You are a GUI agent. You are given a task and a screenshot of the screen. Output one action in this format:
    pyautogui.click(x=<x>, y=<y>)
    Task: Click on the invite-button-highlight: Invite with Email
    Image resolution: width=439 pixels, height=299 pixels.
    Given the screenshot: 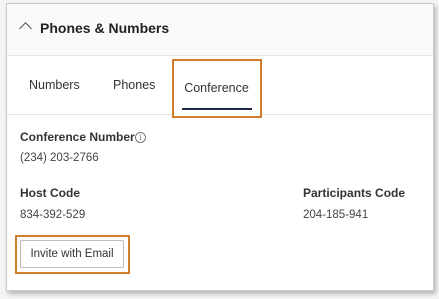 What is the action you would take?
    pyautogui.click(x=72, y=254)
    